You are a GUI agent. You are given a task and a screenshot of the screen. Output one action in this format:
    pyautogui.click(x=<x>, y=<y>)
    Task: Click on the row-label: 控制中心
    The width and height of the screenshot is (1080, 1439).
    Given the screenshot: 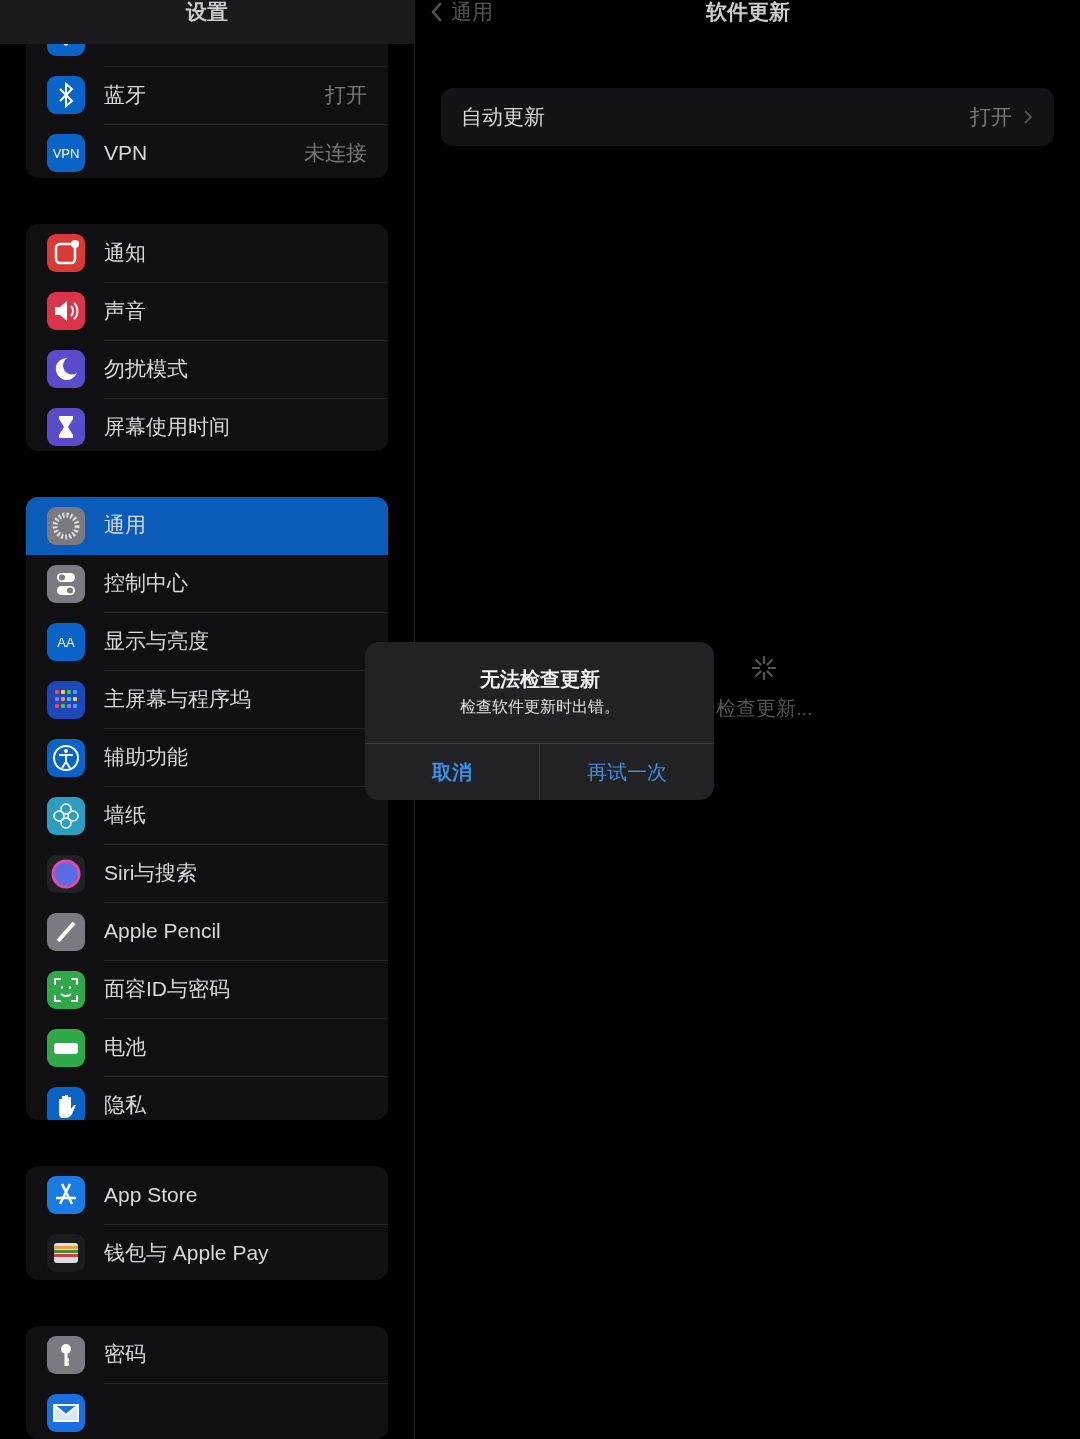 What is the action you would take?
    pyautogui.click(x=146, y=583)
    